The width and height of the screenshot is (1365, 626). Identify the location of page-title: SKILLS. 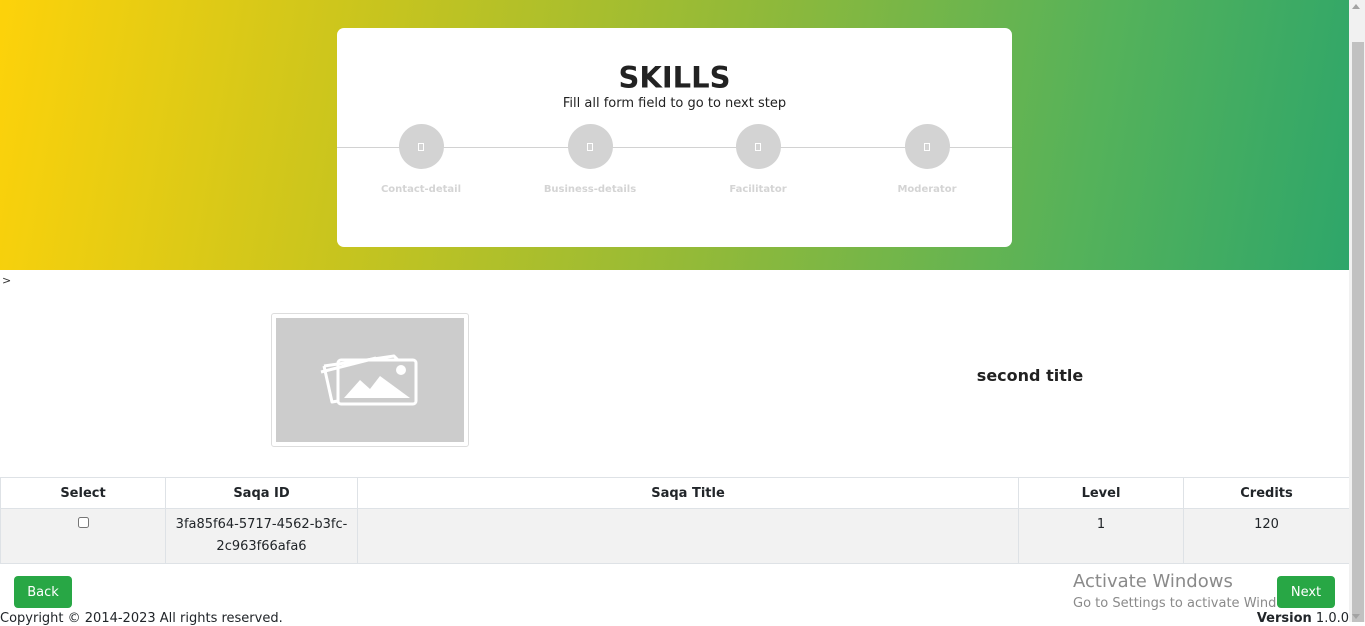
(674, 77).